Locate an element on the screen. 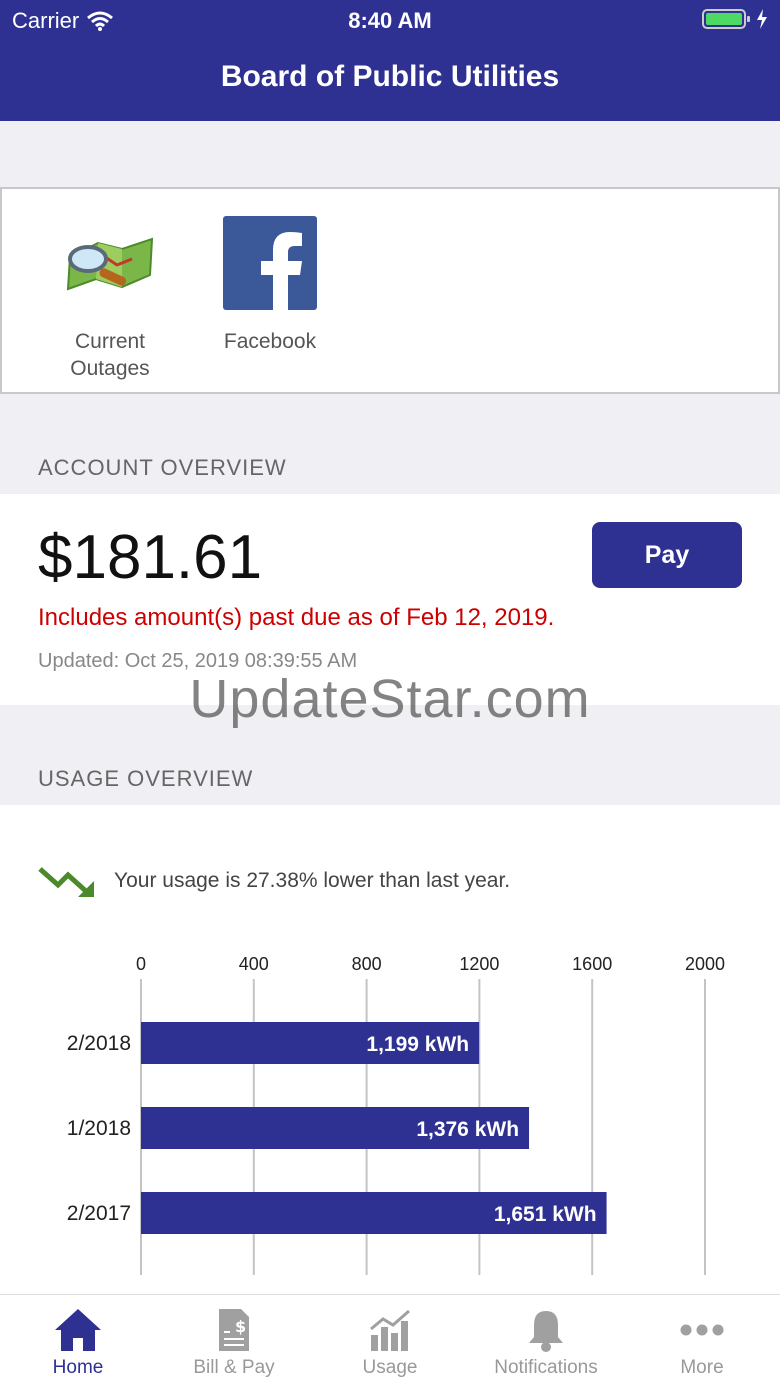 This screenshot has height=1387, width=780. status-bar: Carrier 8:40 AM is located at coordinates (390, 20).